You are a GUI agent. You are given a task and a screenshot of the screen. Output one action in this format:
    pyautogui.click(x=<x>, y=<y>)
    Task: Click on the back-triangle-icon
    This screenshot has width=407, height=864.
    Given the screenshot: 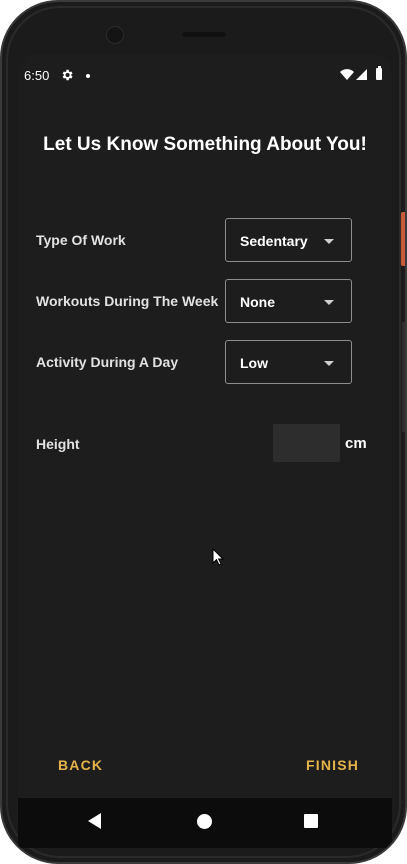 What is the action you would take?
    pyautogui.click(x=94, y=821)
    